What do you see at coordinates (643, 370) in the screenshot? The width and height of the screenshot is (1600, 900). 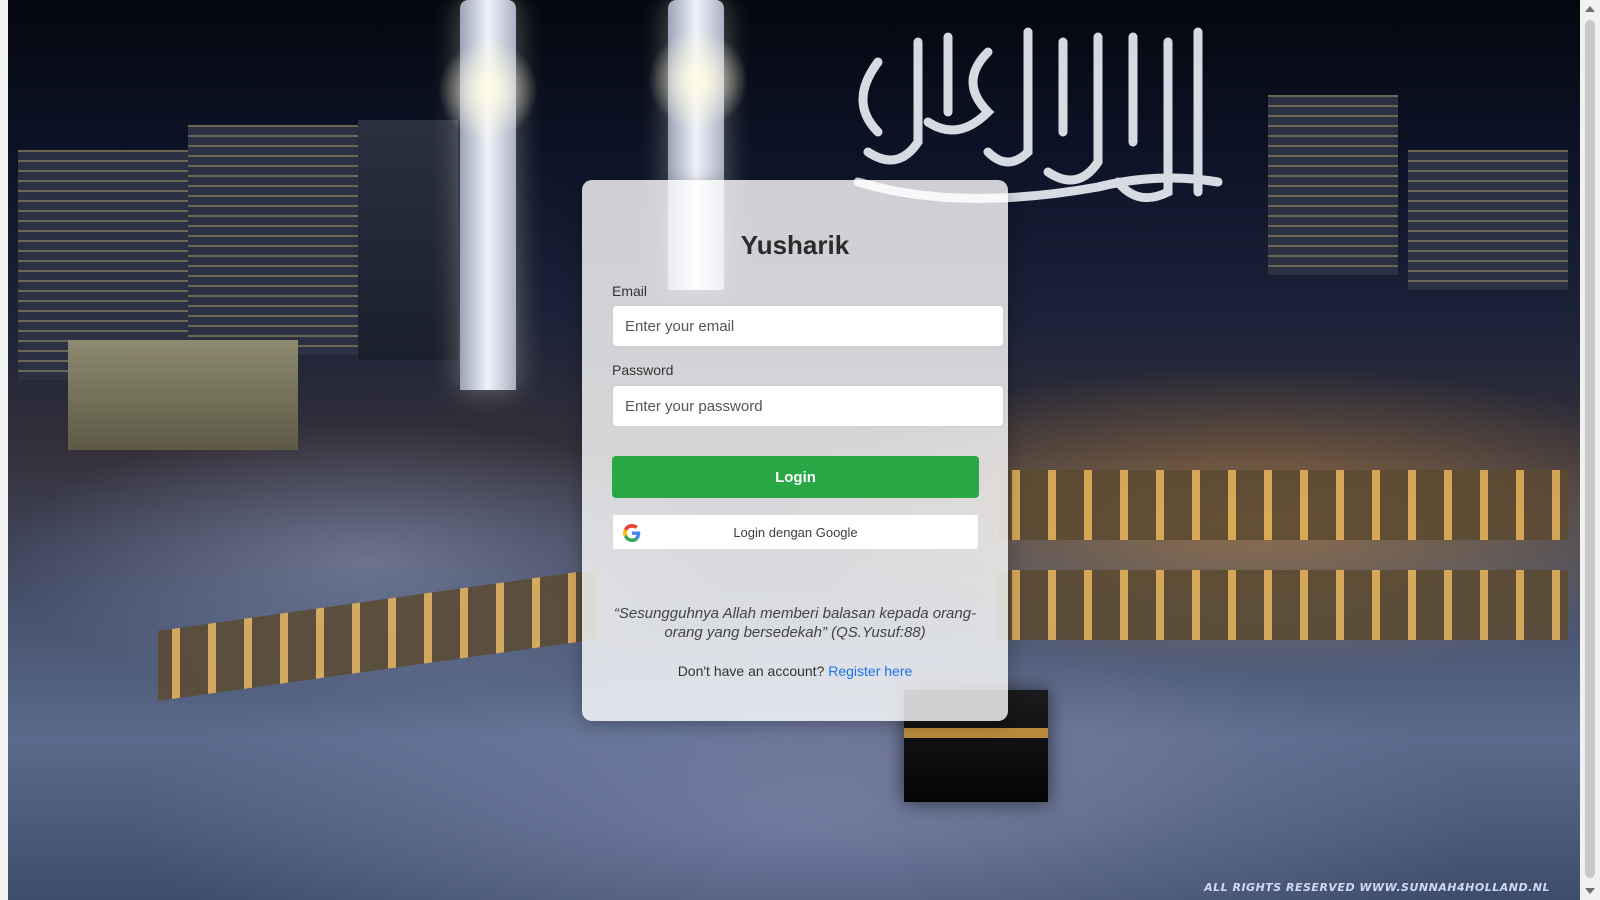 I see `password-label: Password` at bounding box center [643, 370].